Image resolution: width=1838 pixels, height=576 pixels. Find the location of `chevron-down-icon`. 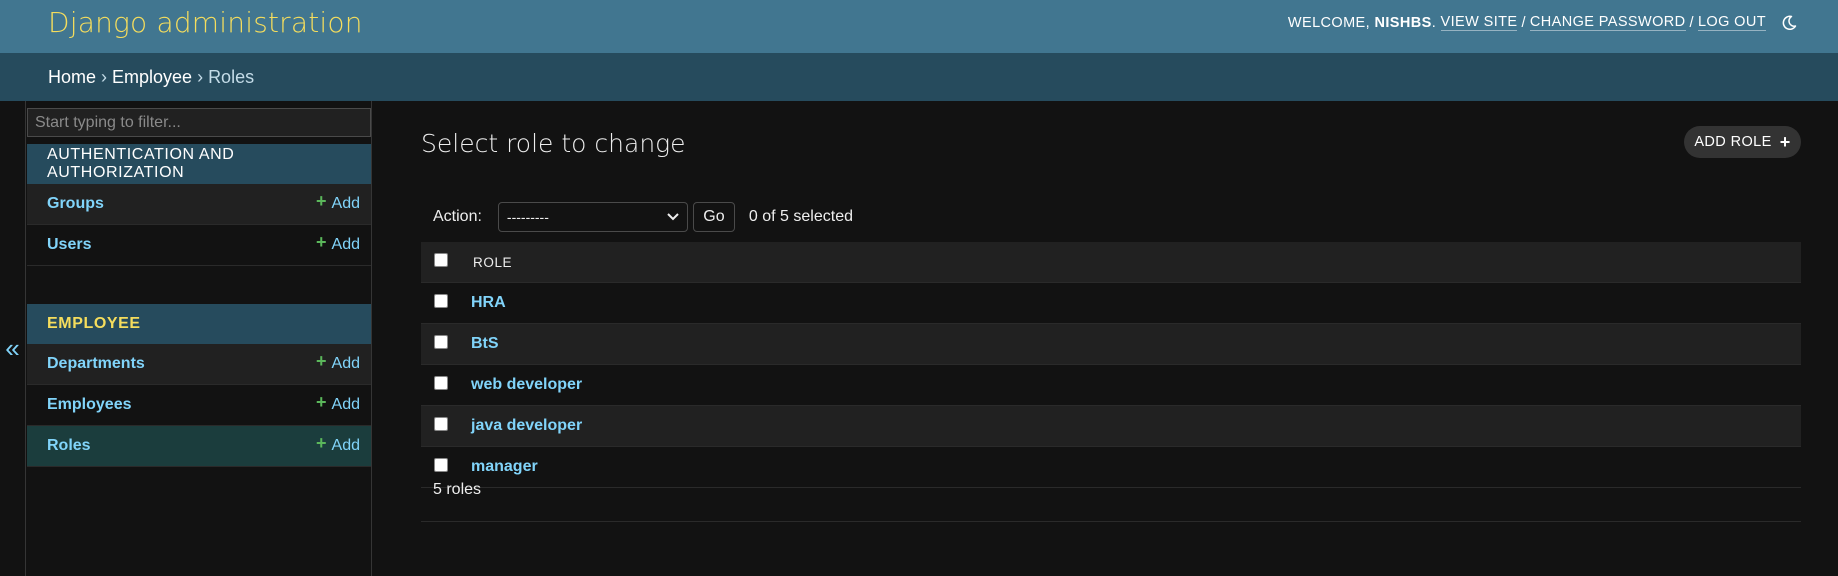

chevron-down-icon is located at coordinates (673, 217).